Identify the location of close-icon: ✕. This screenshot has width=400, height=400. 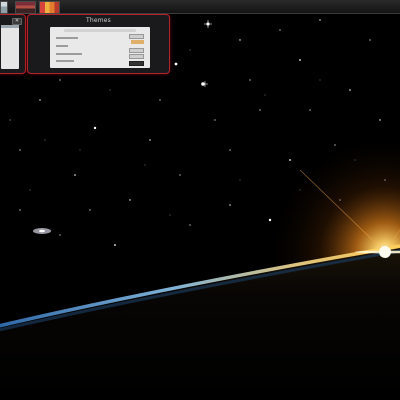
(17, 21).